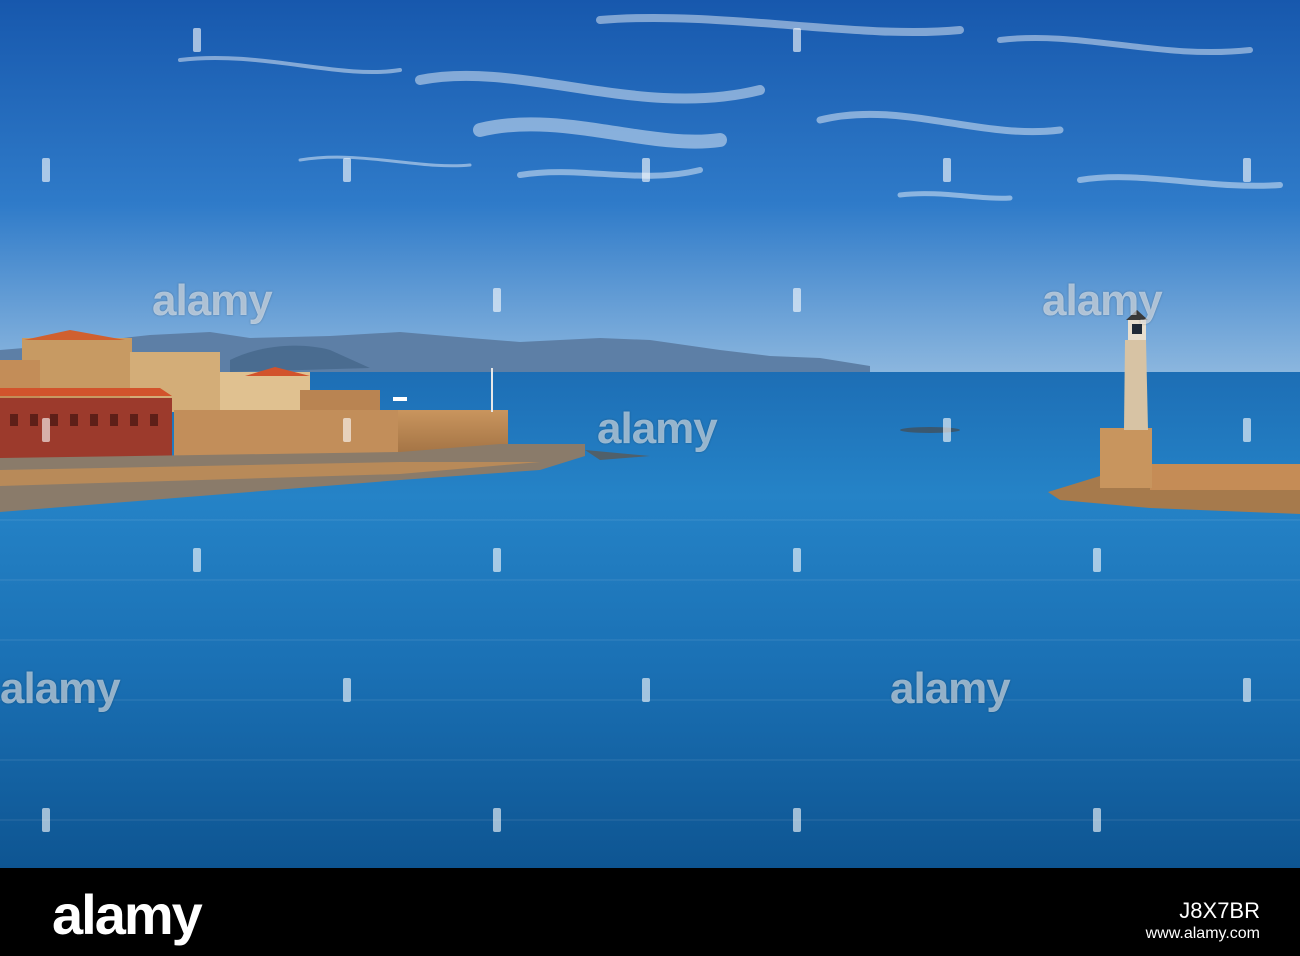 The height and width of the screenshot is (956, 1300). What do you see at coordinates (1202, 933) in the screenshot?
I see `site-url: www.alamy.com` at bounding box center [1202, 933].